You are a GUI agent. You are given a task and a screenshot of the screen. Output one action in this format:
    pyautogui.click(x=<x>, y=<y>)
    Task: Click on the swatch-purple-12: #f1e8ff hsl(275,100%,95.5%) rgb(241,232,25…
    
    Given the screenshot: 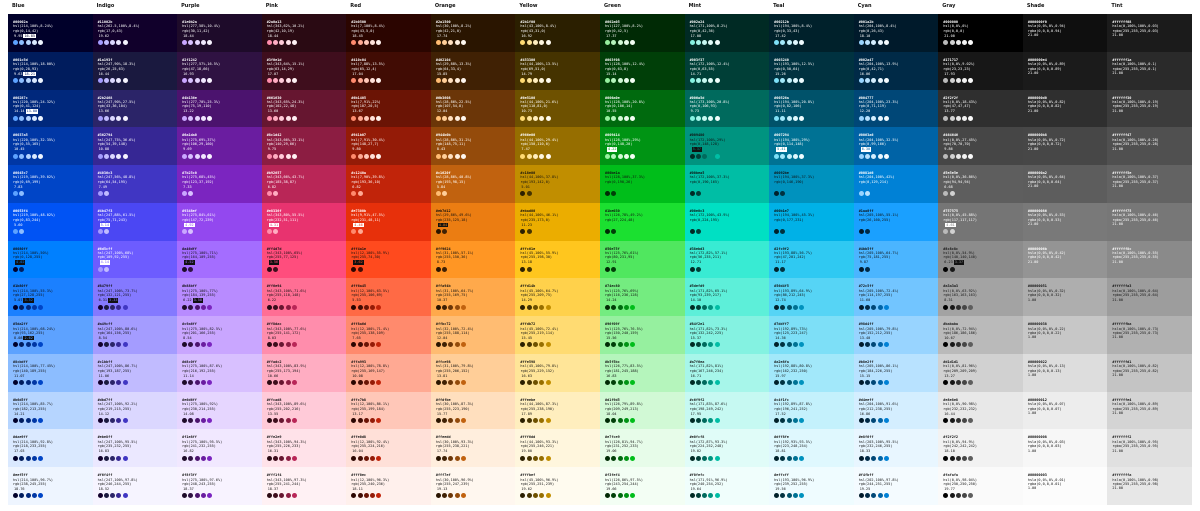 What is the action you would take?
    pyautogui.click(x=220, y=448)
    